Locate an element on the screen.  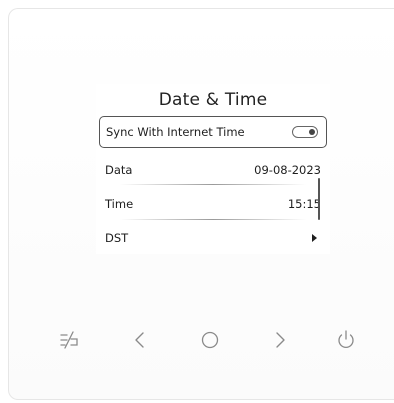
row-label: Sync With Internet Time is located at coordinates (175, 132).